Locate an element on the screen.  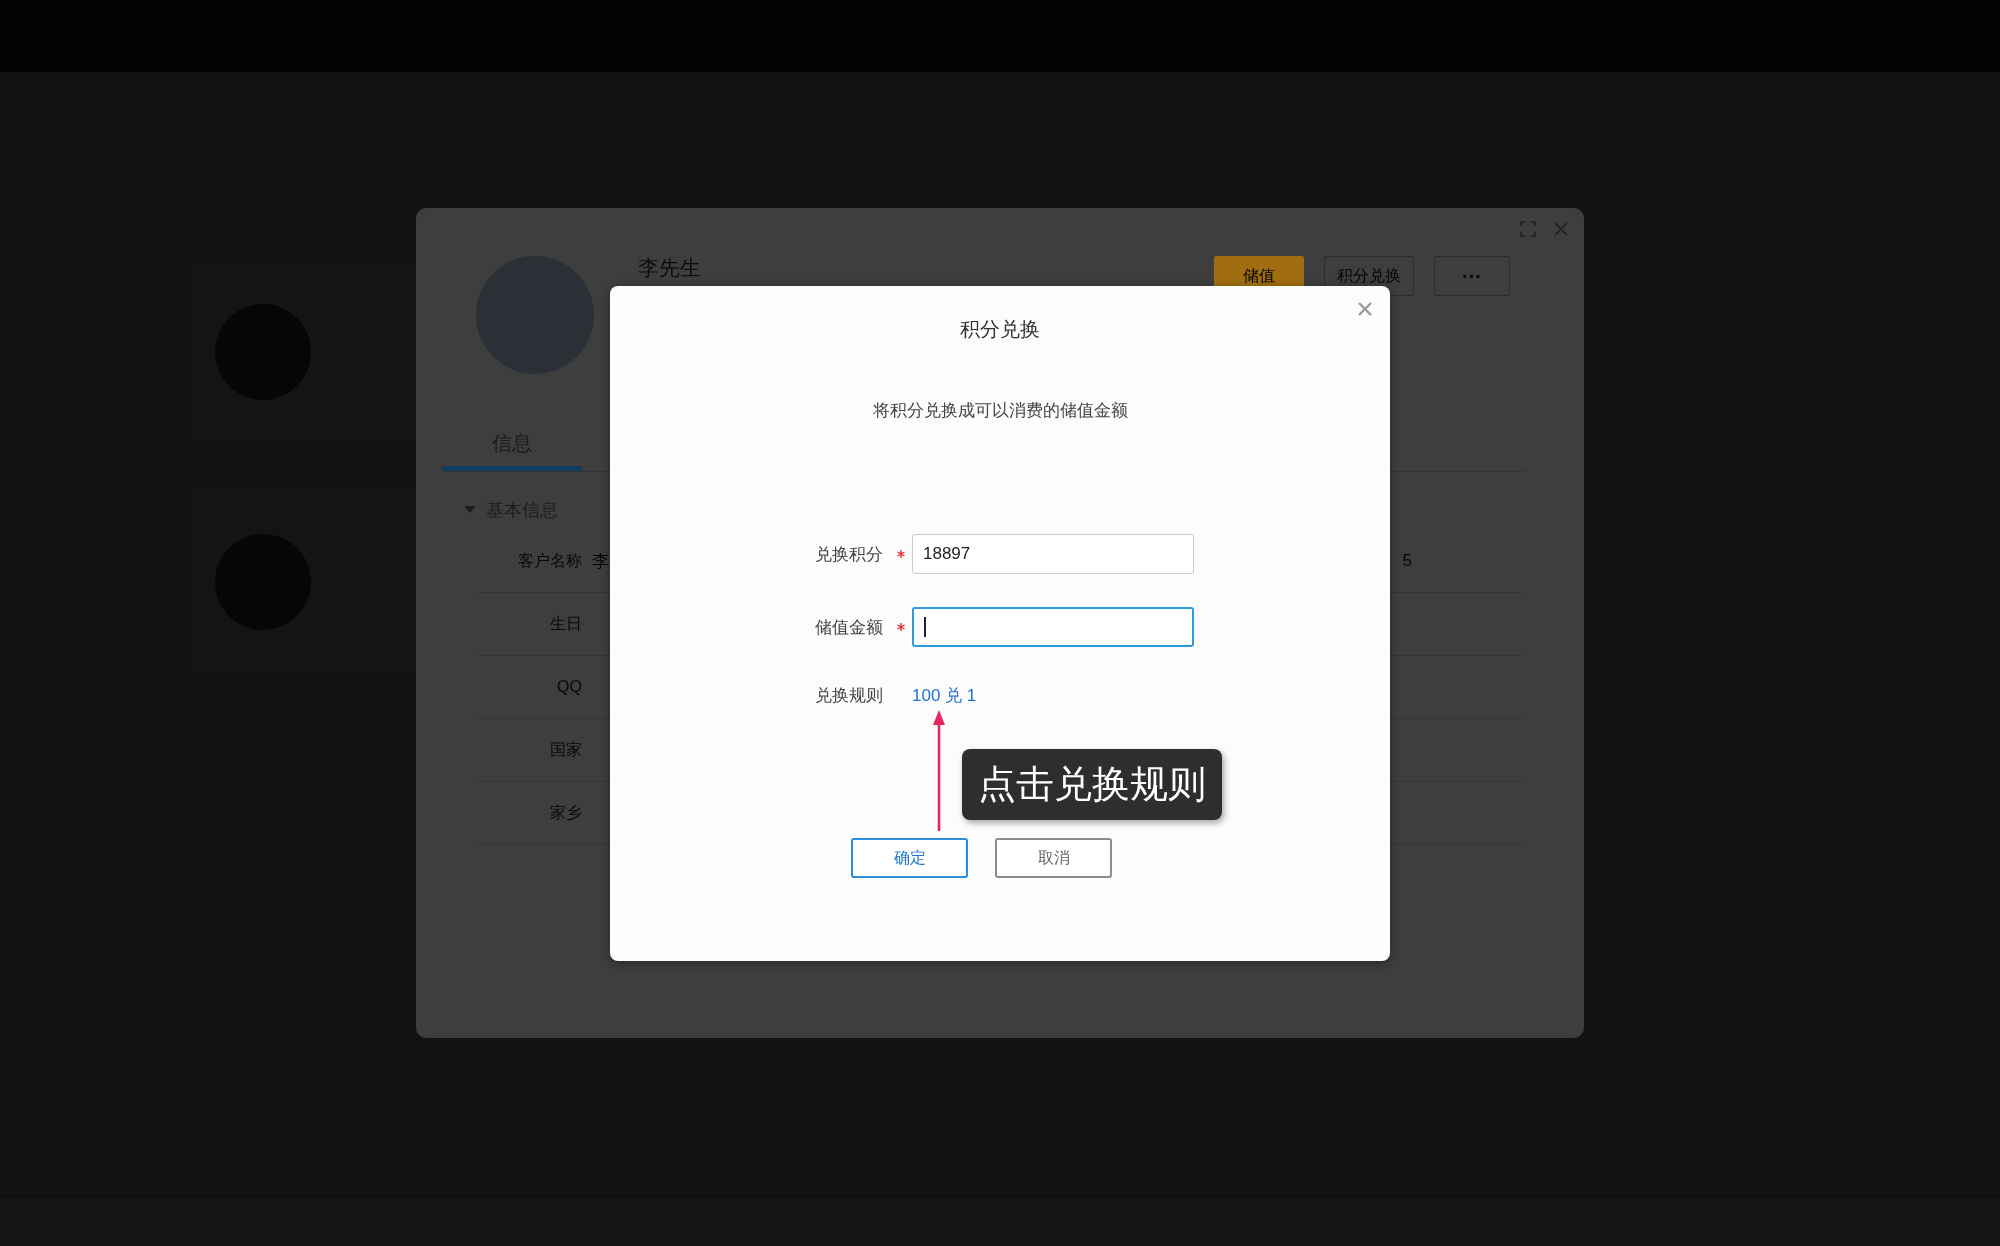
confirm-button: 确定 is located at coordinates (909, 858).